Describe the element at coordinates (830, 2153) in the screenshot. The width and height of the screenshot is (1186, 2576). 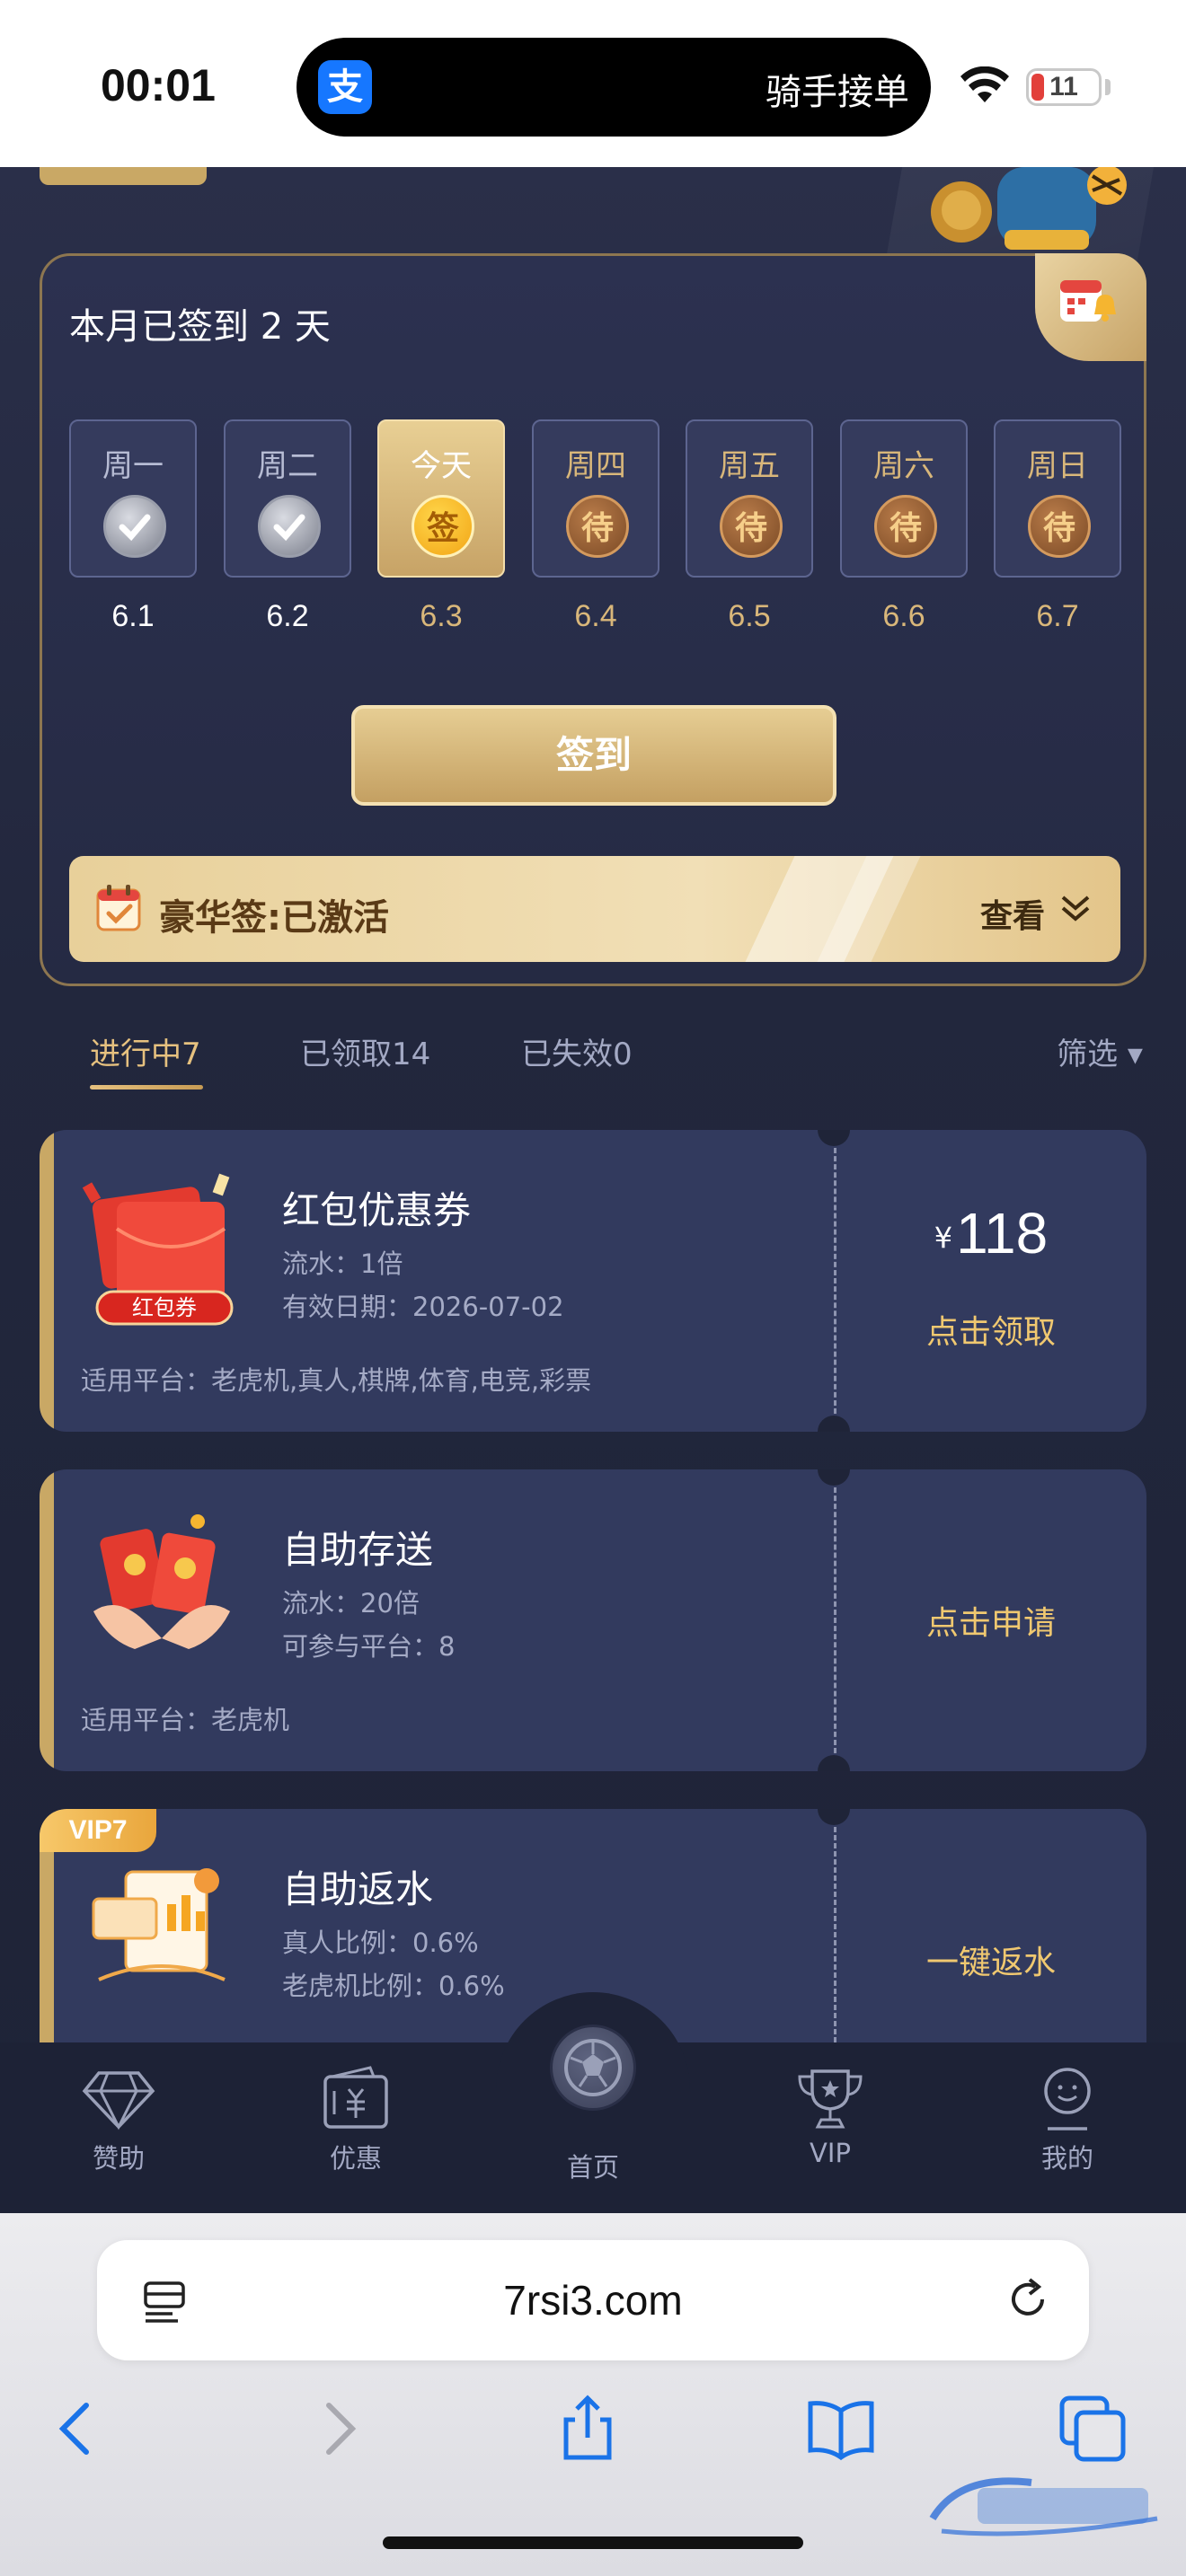
I see `nav-label: VIP` at that location.